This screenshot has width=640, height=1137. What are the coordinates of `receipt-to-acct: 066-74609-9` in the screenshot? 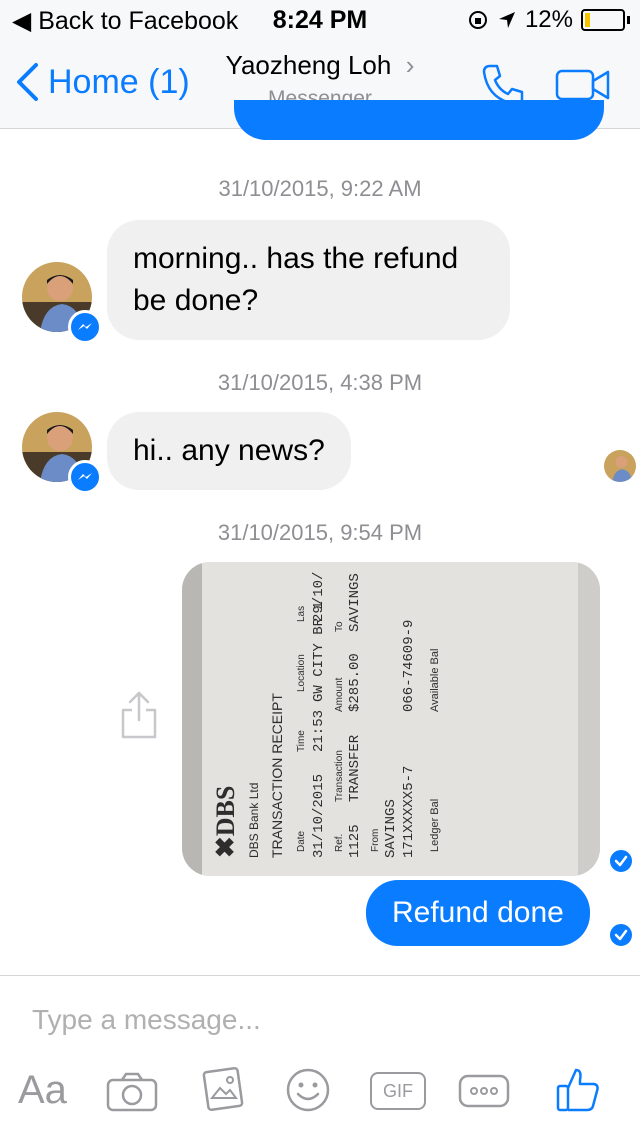 It's located at (409, 666).